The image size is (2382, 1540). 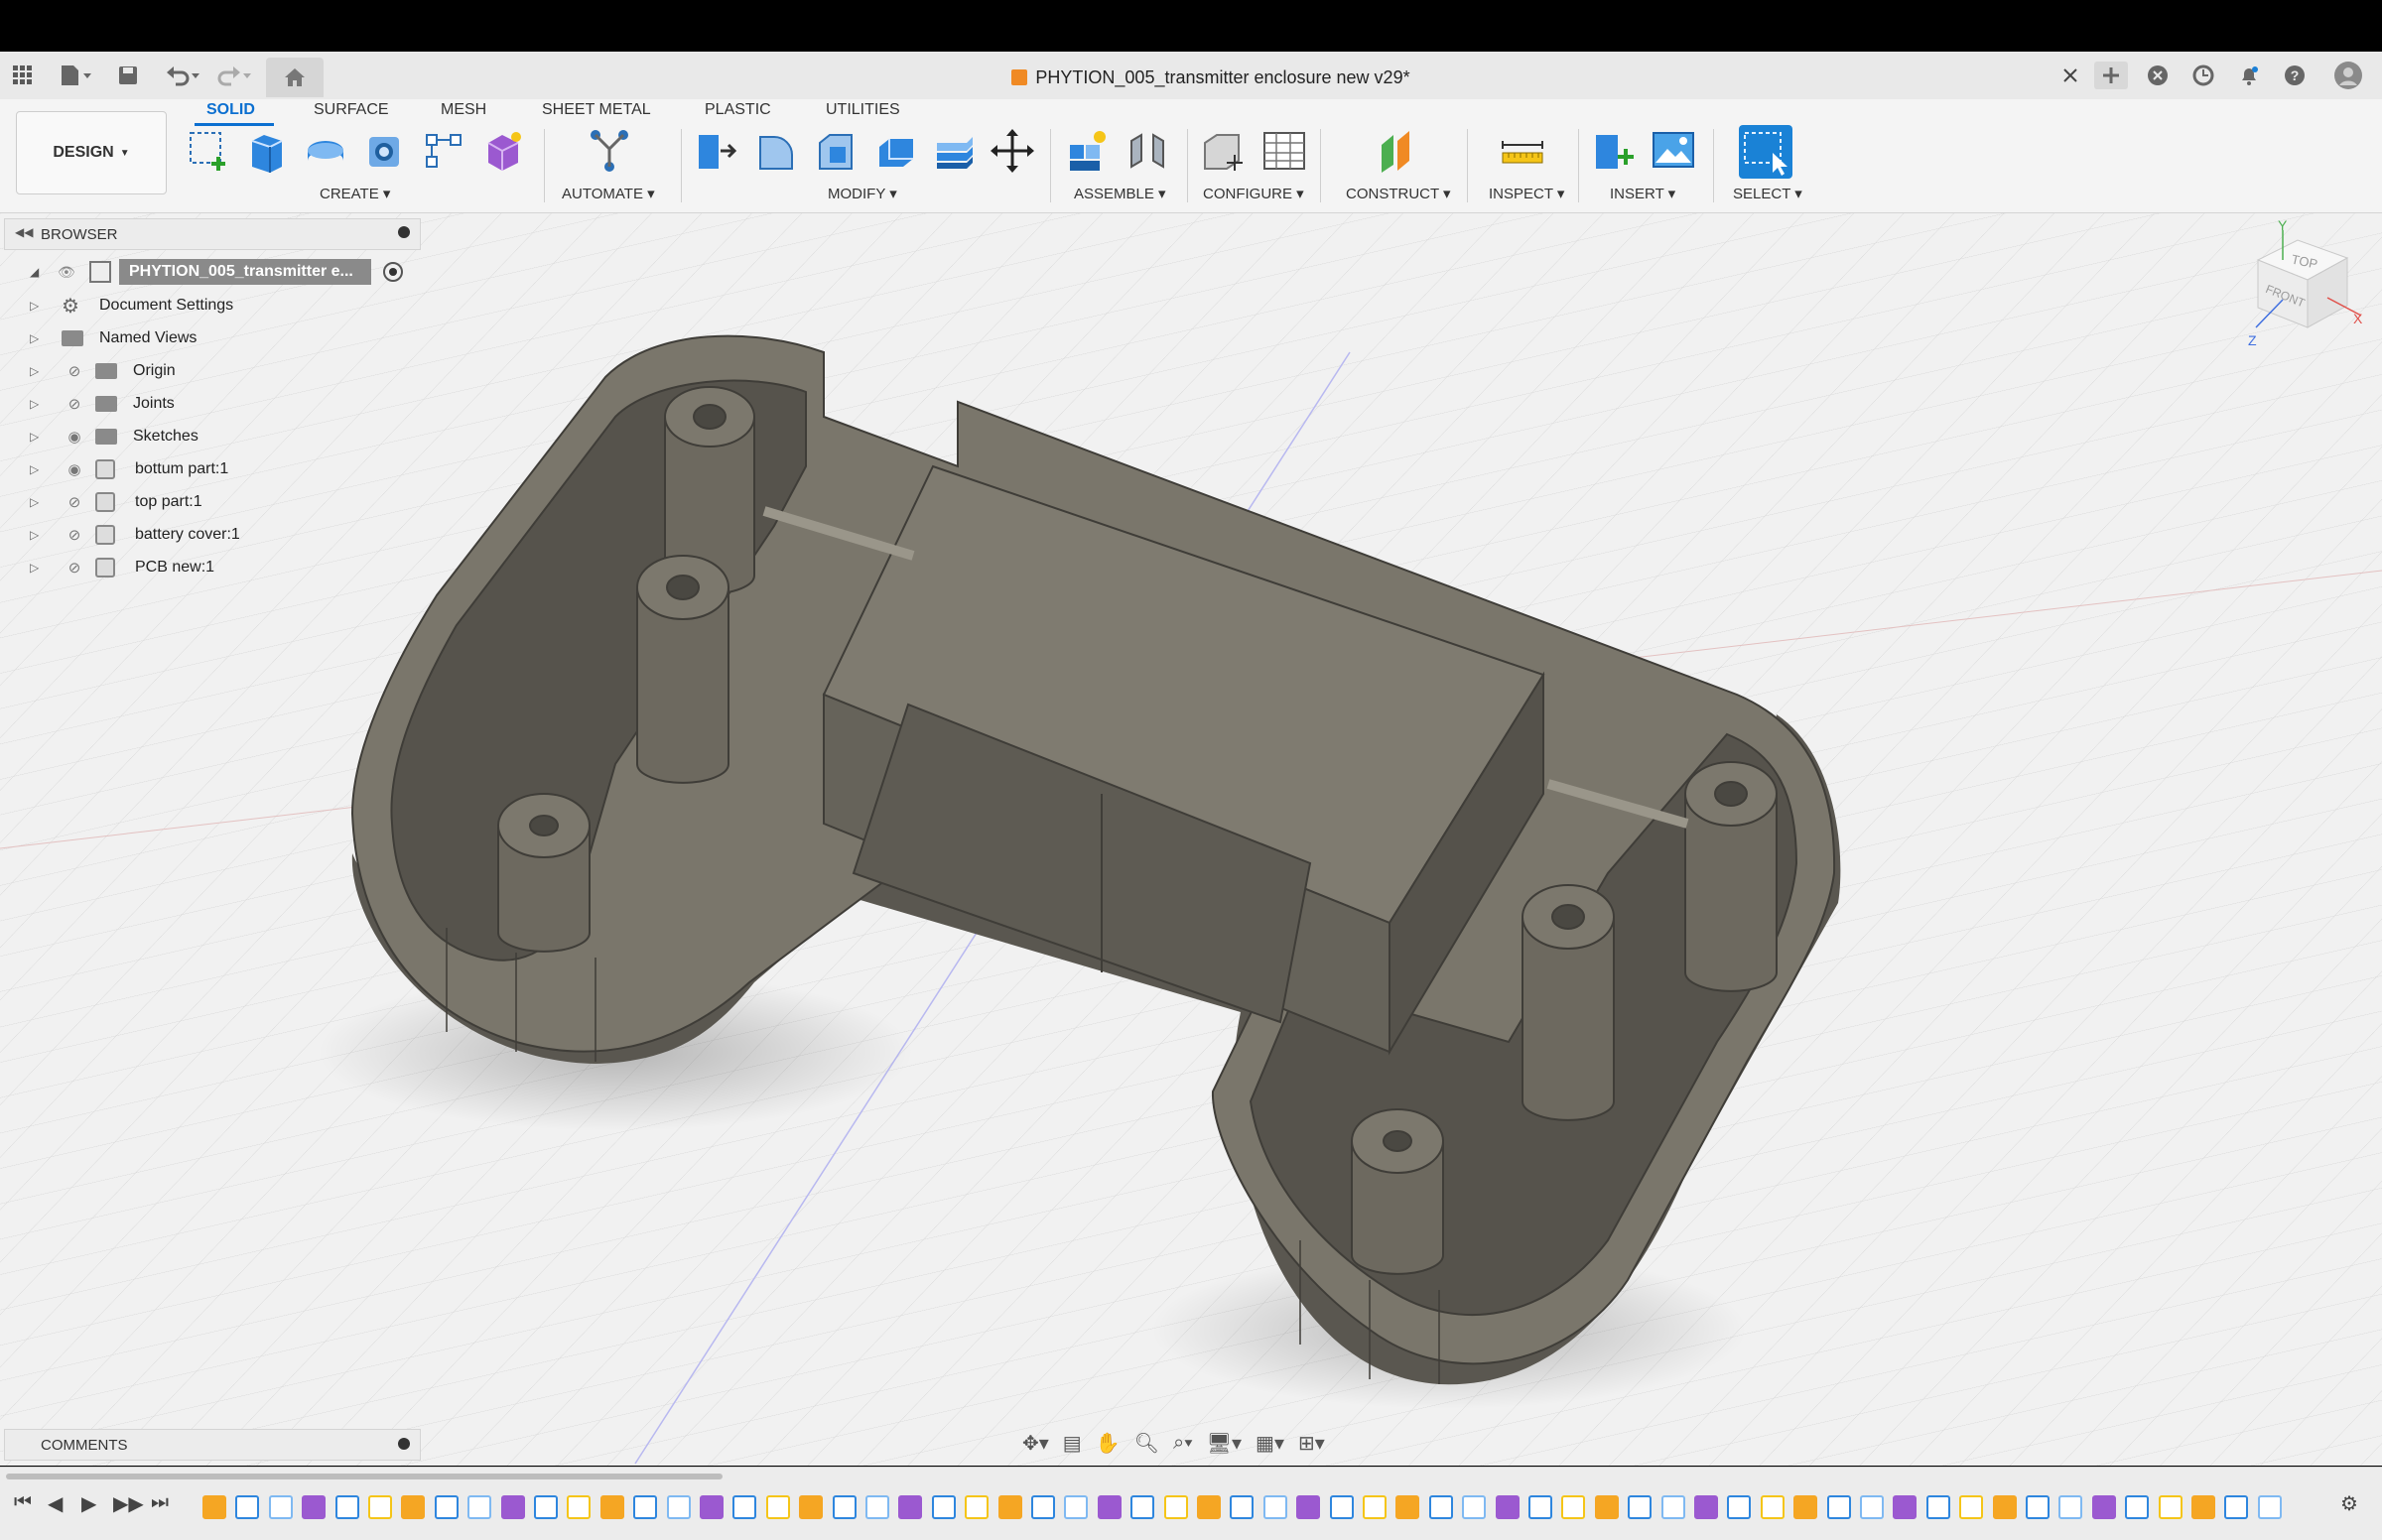 I want to click on group-select: SELECT ▾, so click(x=1767, y=193).